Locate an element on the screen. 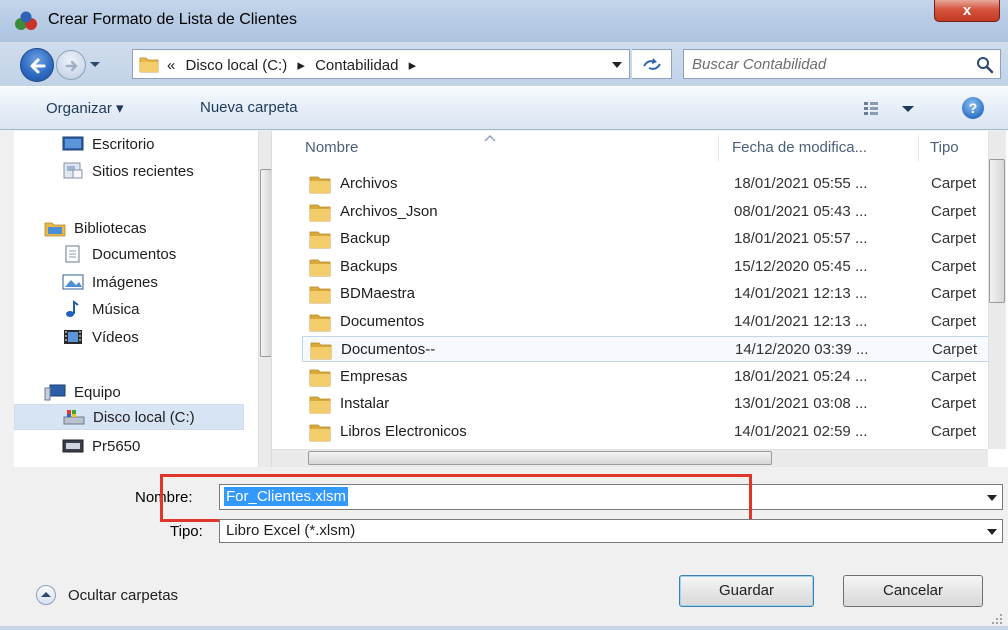 The height and width of the screenshot is (630, 1008). hide-folders-label: Ocultar carpetas is located at coordinates (123, 595).